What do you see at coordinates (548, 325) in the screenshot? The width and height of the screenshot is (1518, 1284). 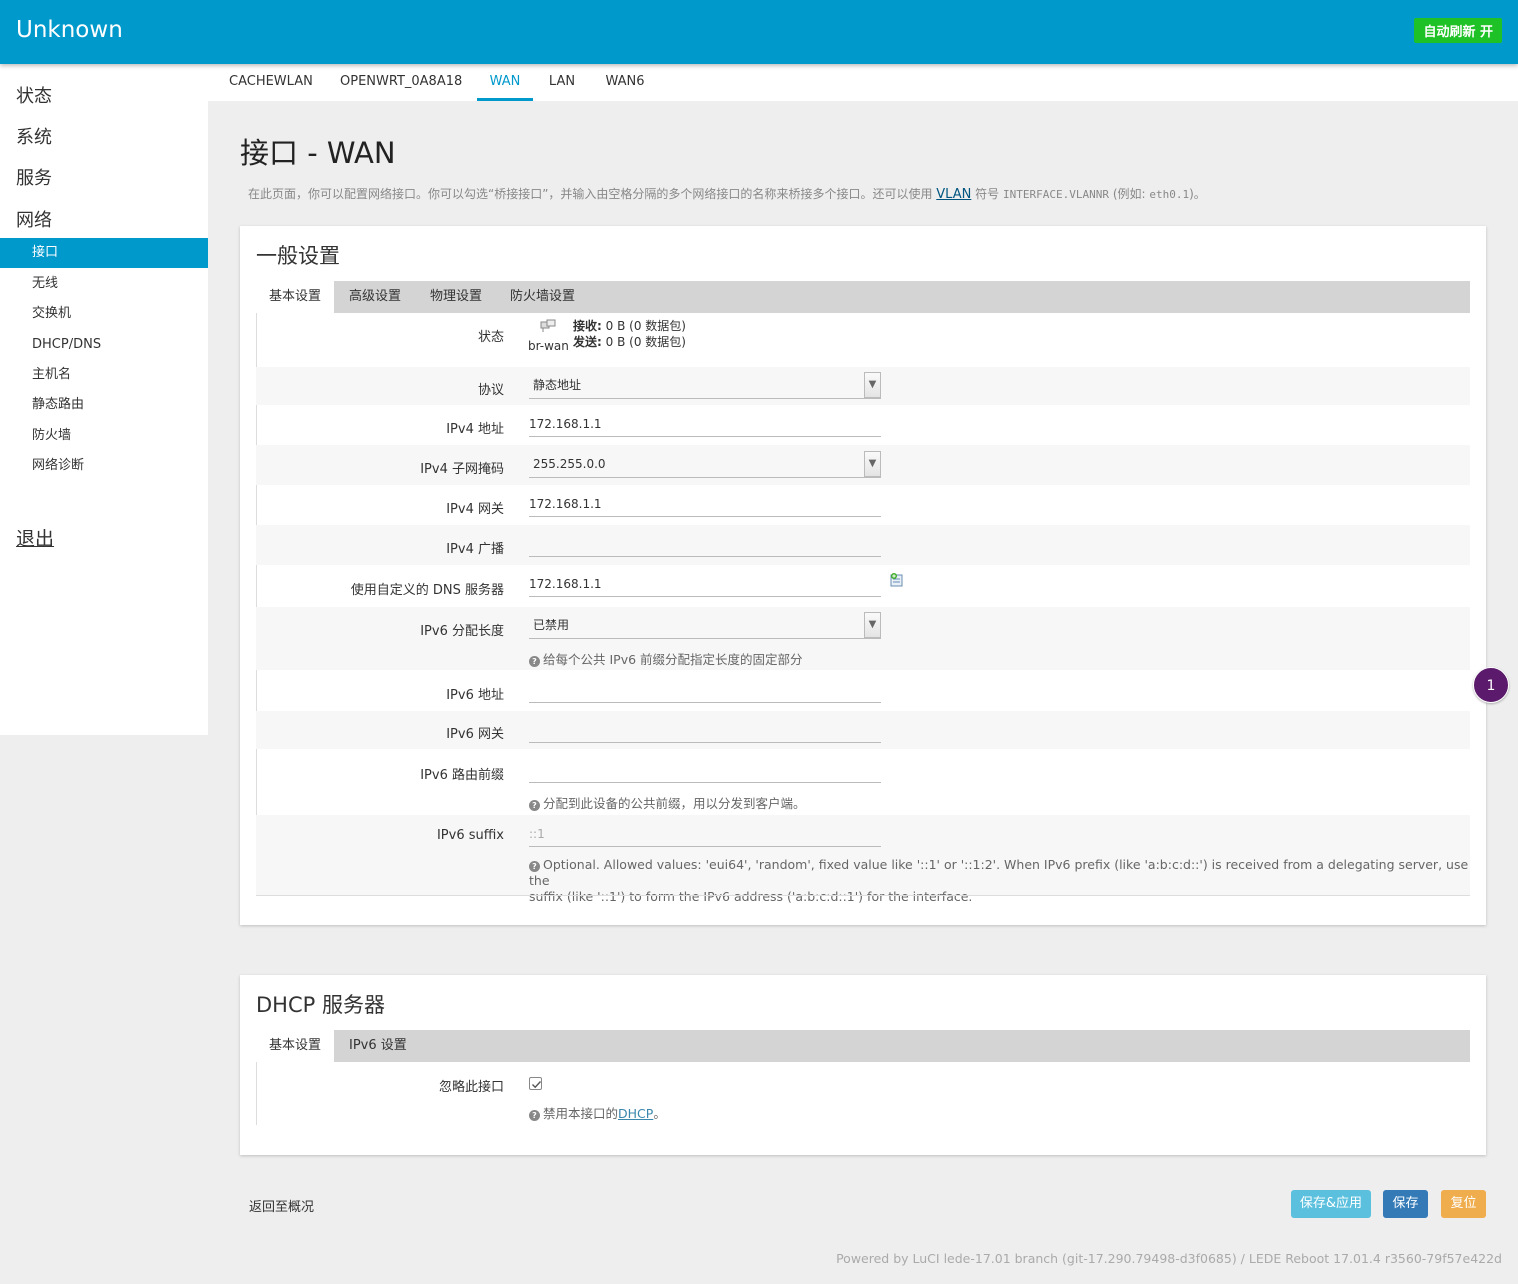 I see `ethernet-icon` at bounding box center [548, 325].